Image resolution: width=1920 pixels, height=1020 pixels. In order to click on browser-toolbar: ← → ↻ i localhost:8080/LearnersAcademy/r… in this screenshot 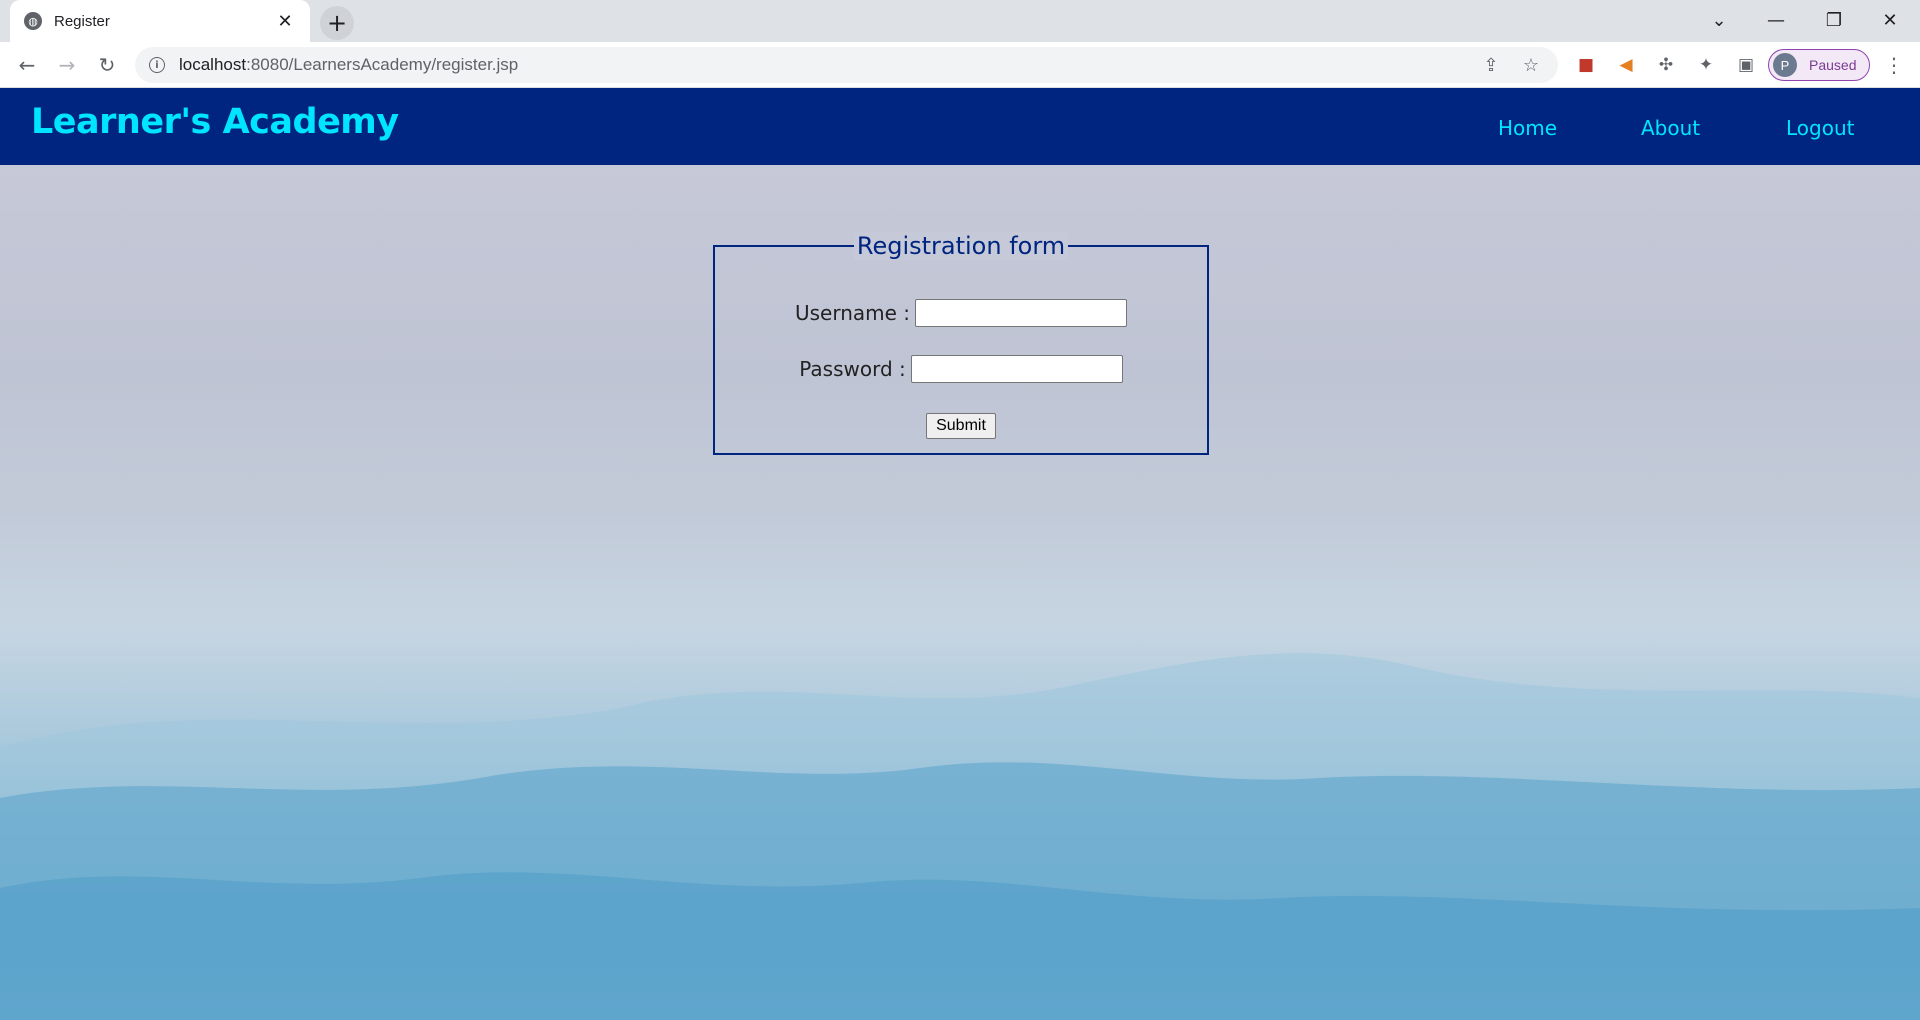, I will do `click(960, 65)`.